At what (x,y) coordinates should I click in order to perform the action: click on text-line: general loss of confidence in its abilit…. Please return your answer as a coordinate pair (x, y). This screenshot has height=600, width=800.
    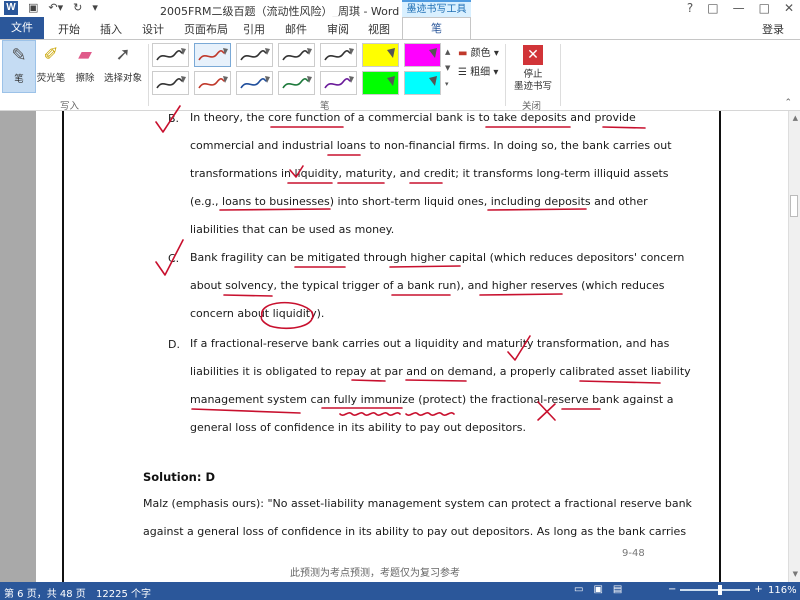
    Looking at the image, I should click on (358, 427).